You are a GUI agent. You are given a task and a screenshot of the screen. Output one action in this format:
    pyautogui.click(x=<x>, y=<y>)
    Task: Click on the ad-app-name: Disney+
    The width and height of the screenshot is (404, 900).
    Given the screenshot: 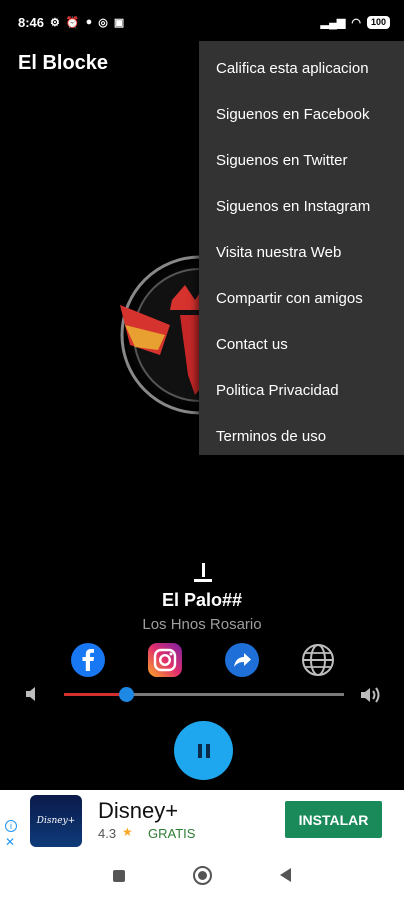 What is the action you would take?
    pyautogui.click(x=138, y=811)
    